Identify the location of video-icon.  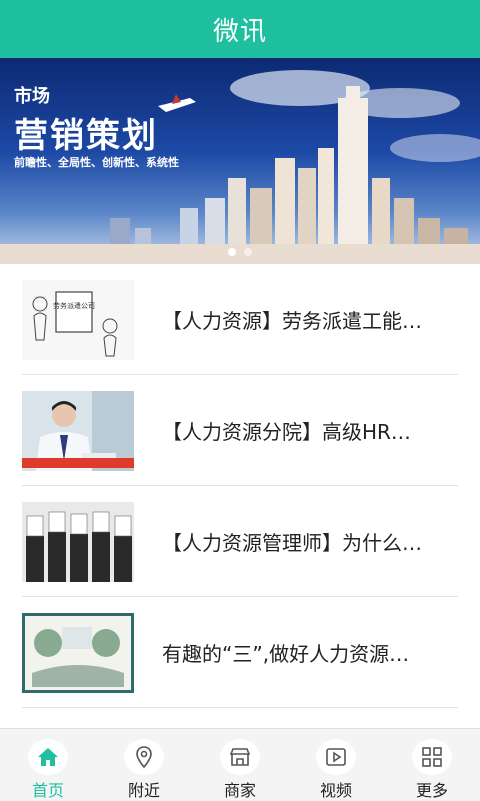
(336, 757).